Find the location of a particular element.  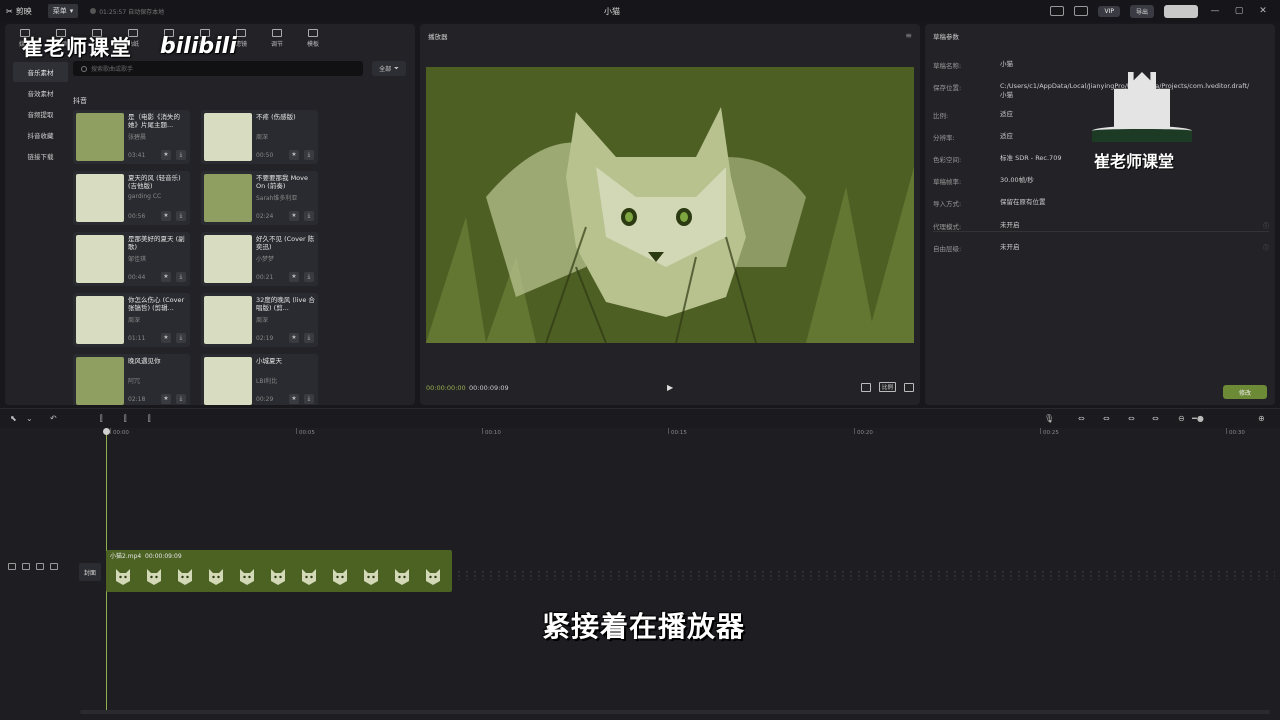

horizontal-scrollbar is located at coordinates (675, 712).